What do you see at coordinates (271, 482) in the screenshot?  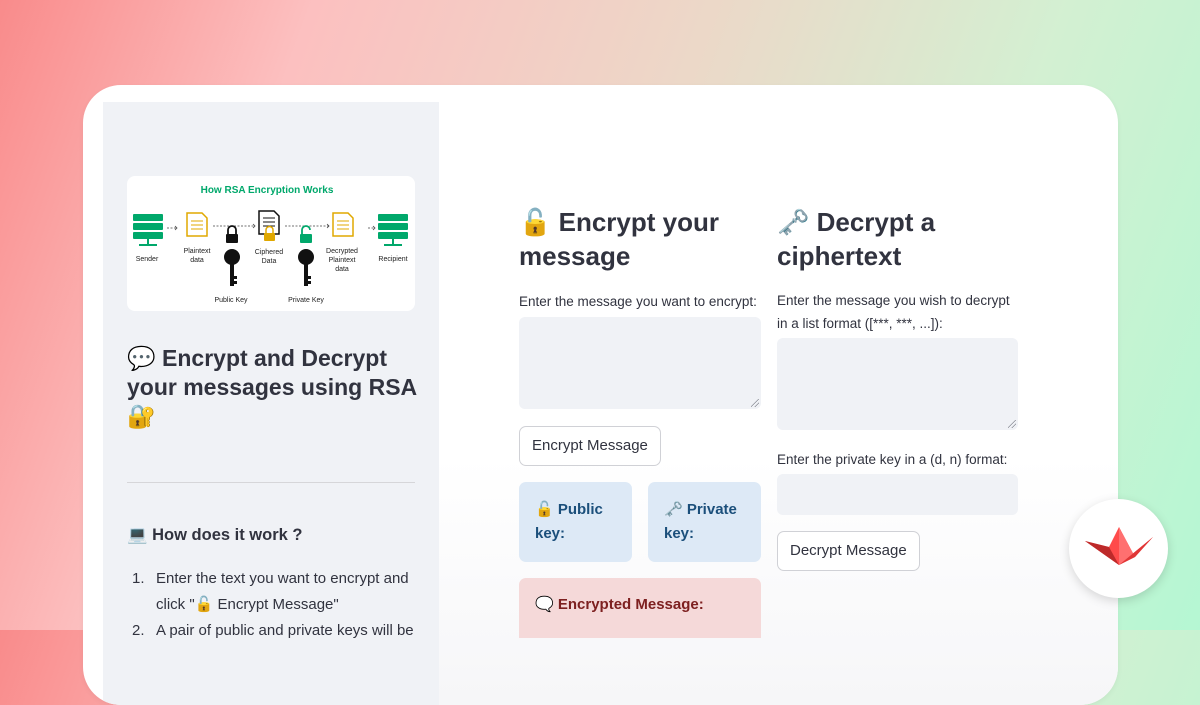 I see `divider` at bounding box center [271, 482].